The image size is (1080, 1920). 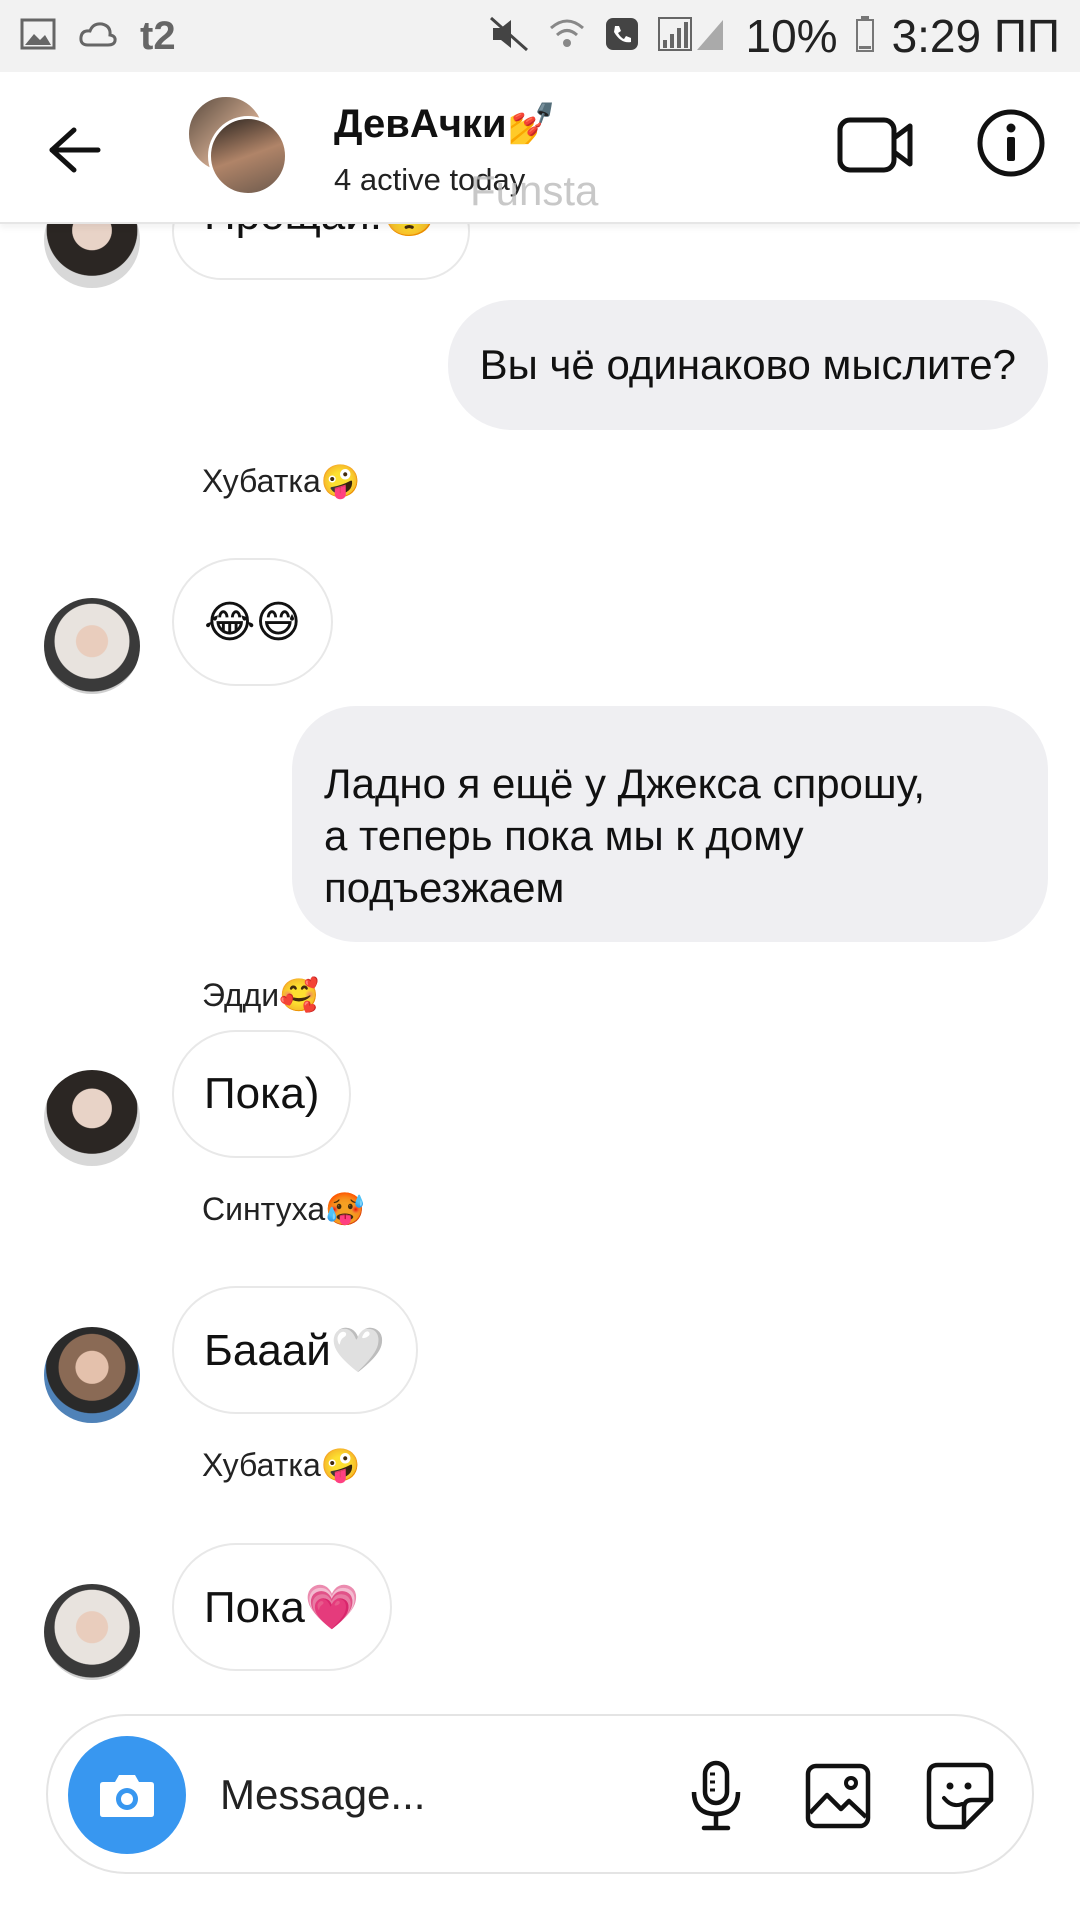 I want to click on watermark: Funsta, so click(x=534, y=190).